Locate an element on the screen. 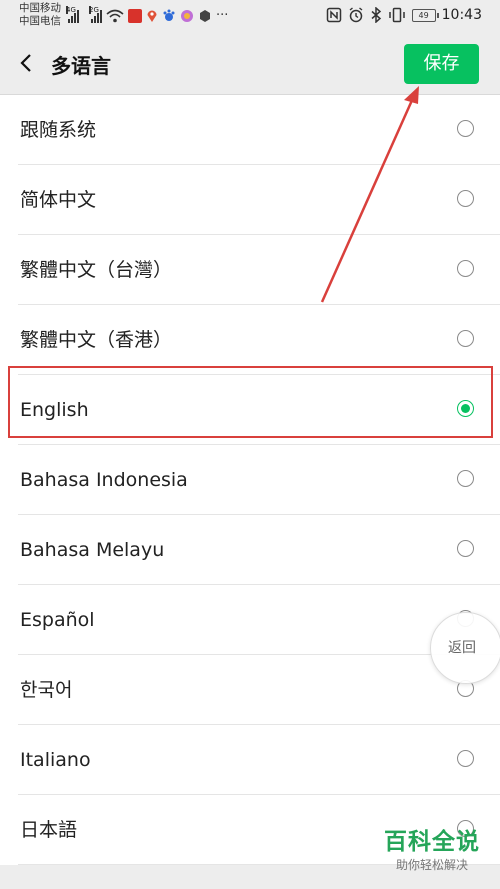 This screenshot has height=889, width=500. language-option: 简体中文 is located at coordinates (250, 200).